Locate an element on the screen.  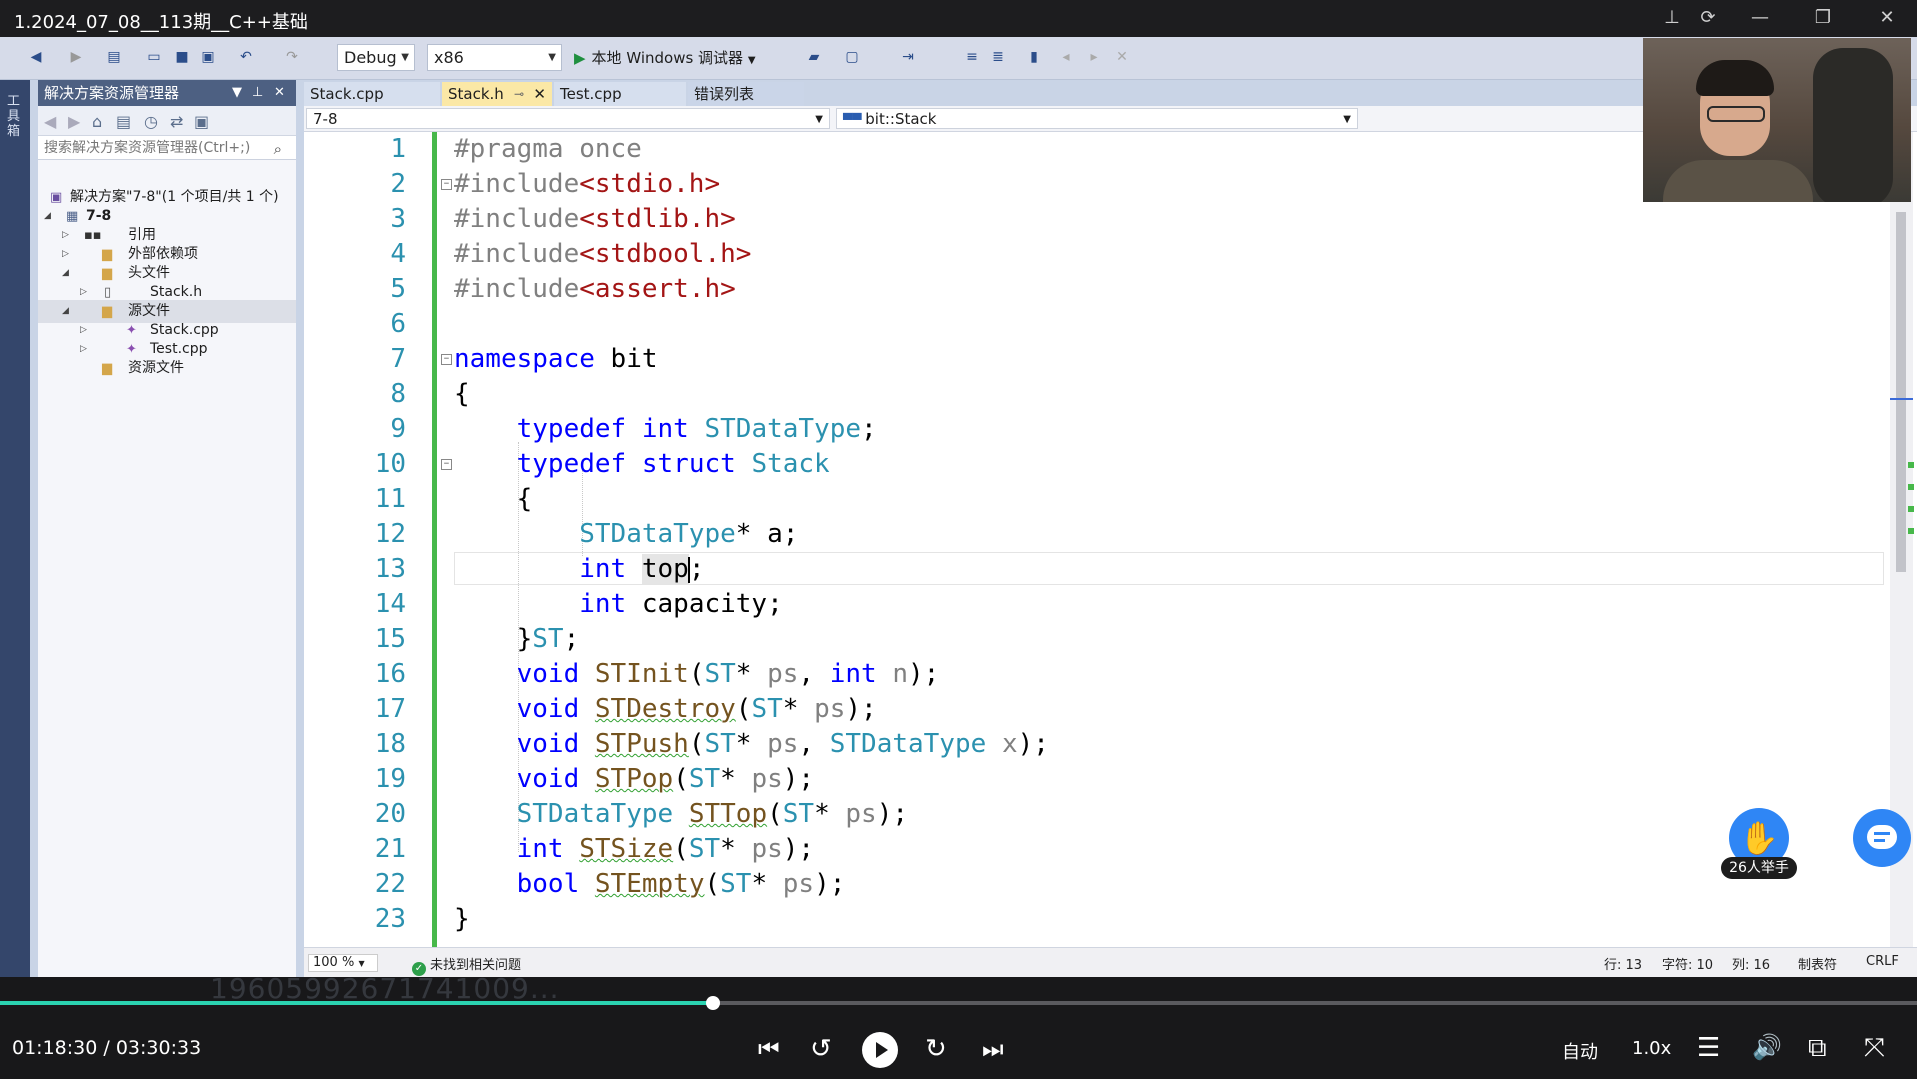
line-number: 17 is located at coordinates (390, 709).